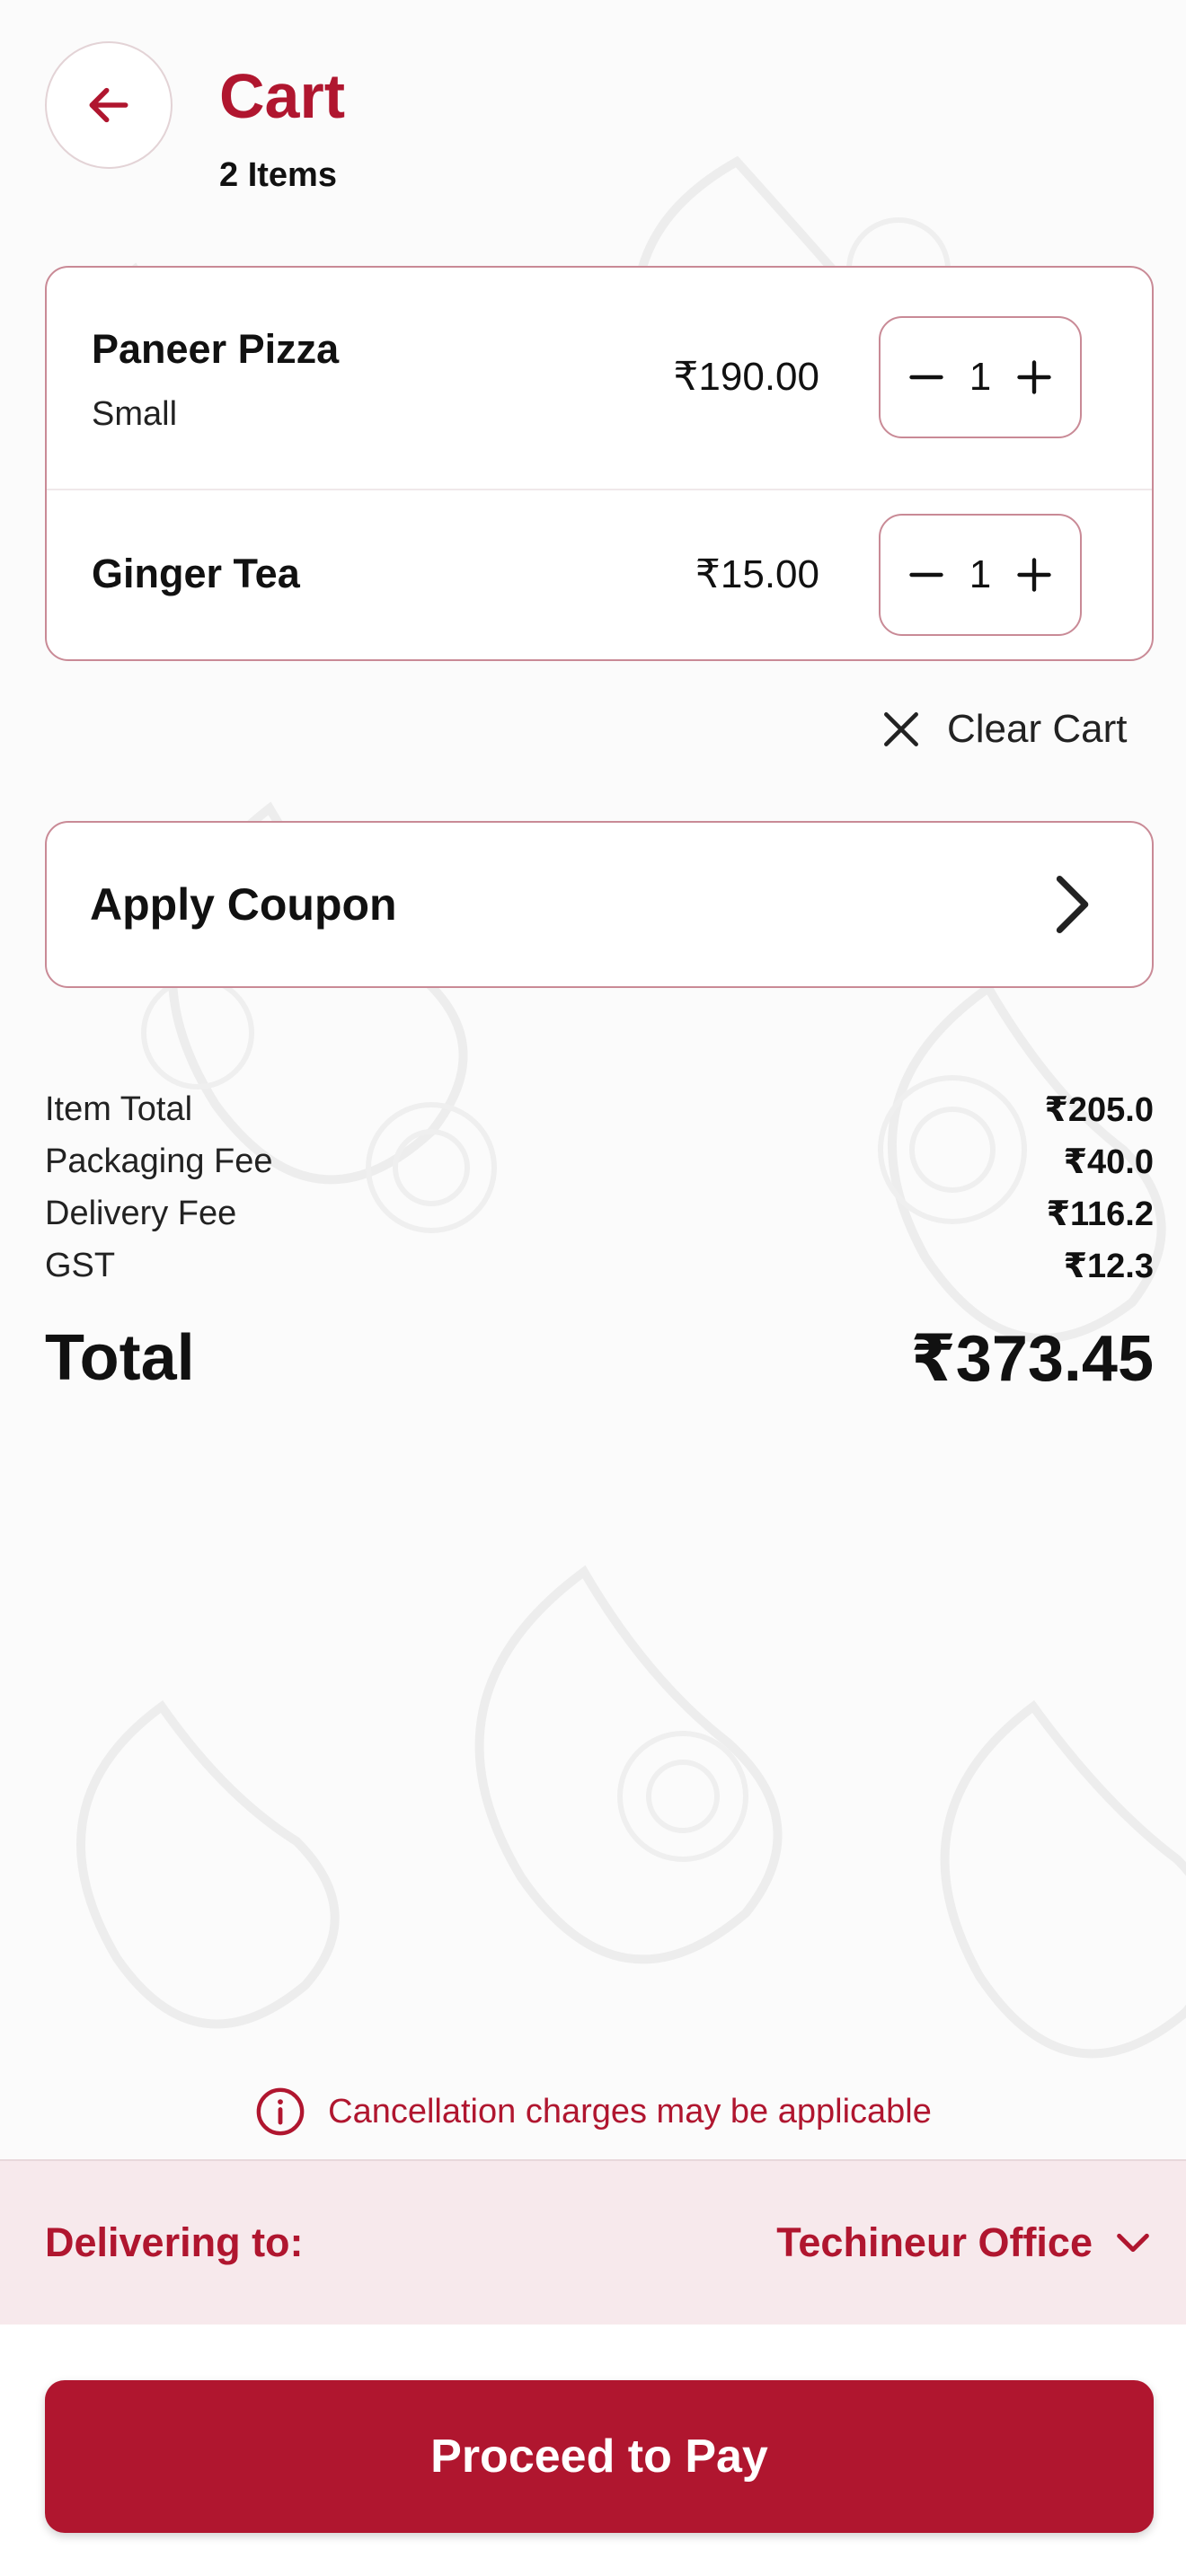 The height and width of the screenshot is (2576, 1186). What do you see at coordinates (901, 729) in the screenshot?
I see `close-icon` at bounding box center [901, 729].